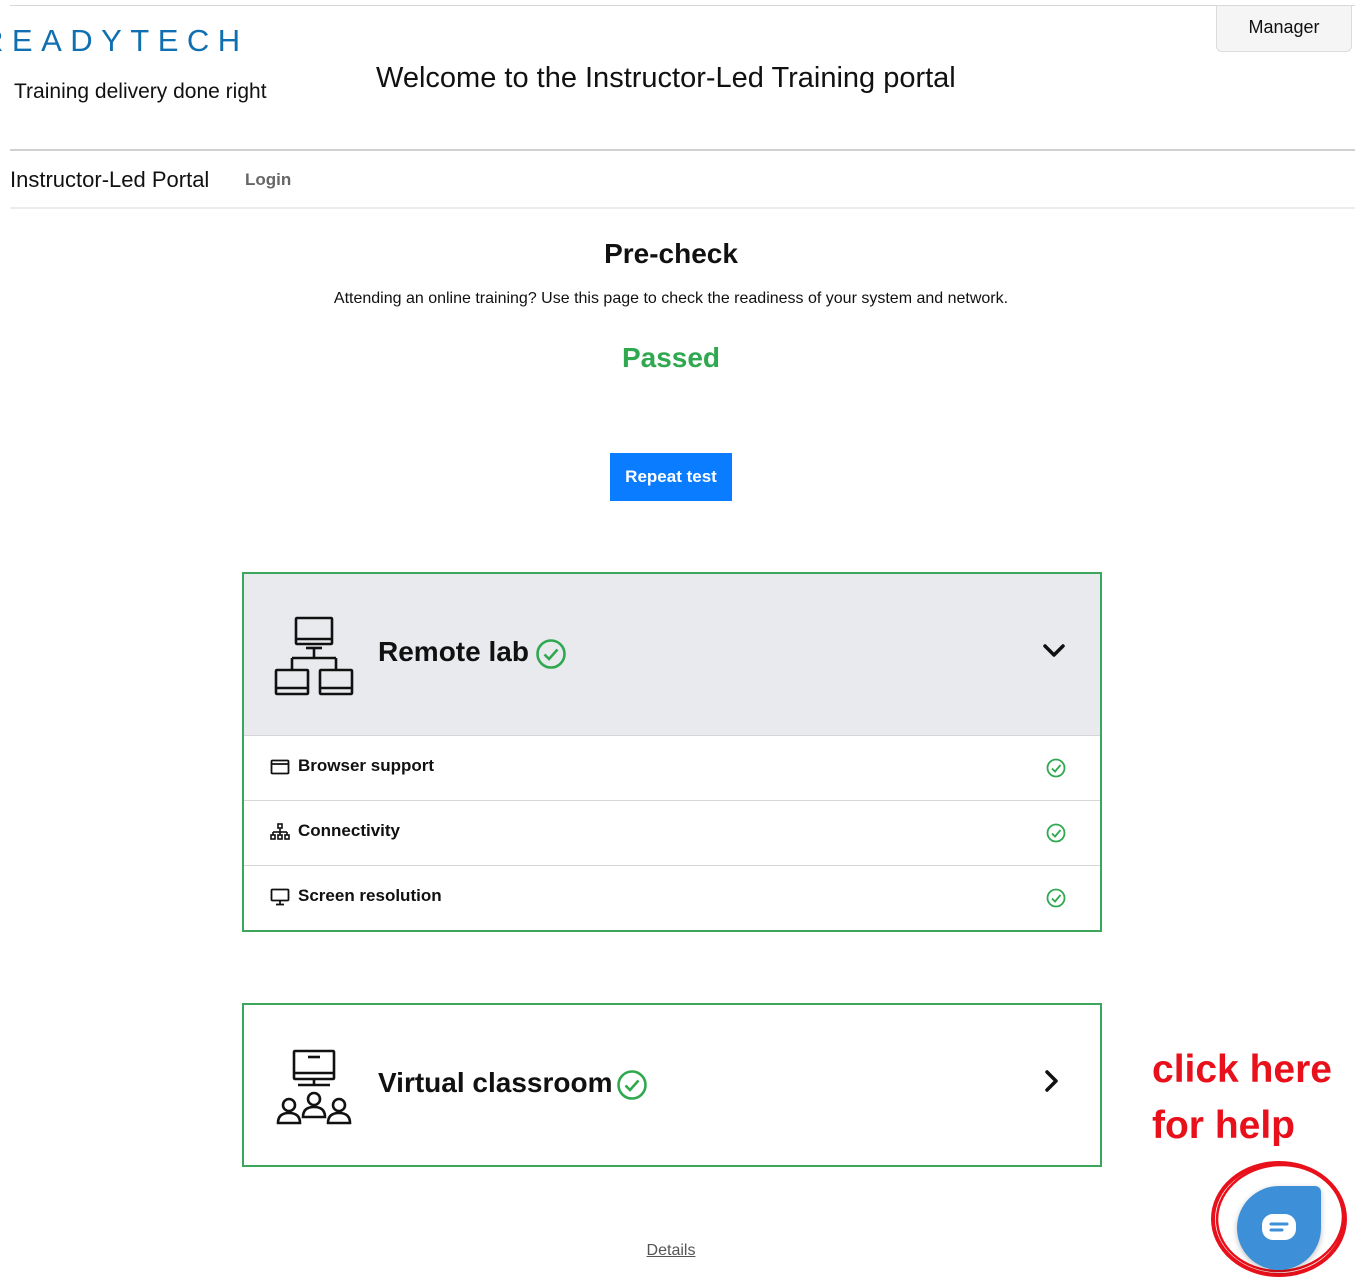 This screenshot has width=1355, height=1280. What do you see at coordinates (370, 895) in the screenshot?
I see `check-row-label: Screen resolution` at bounding box center [370, 895].